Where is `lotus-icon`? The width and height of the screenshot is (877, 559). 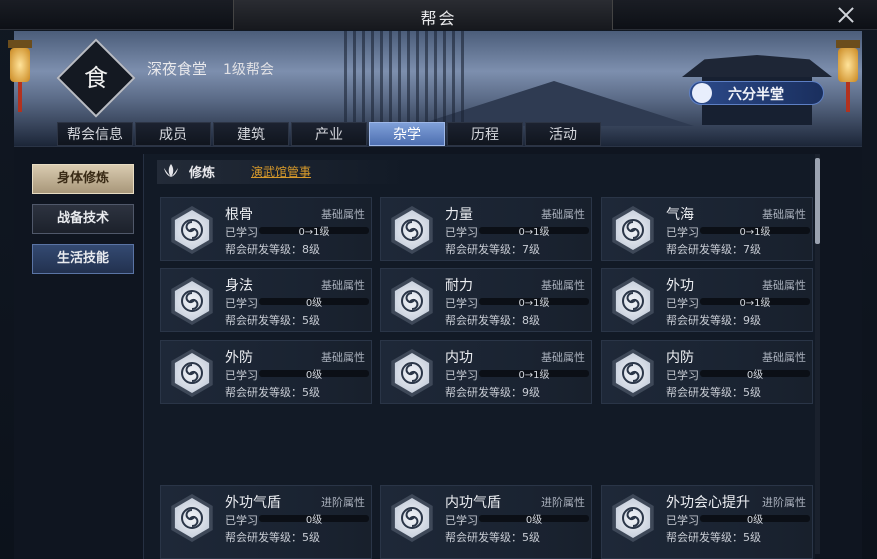 lotus-icon is located at coordinates (171, 170).